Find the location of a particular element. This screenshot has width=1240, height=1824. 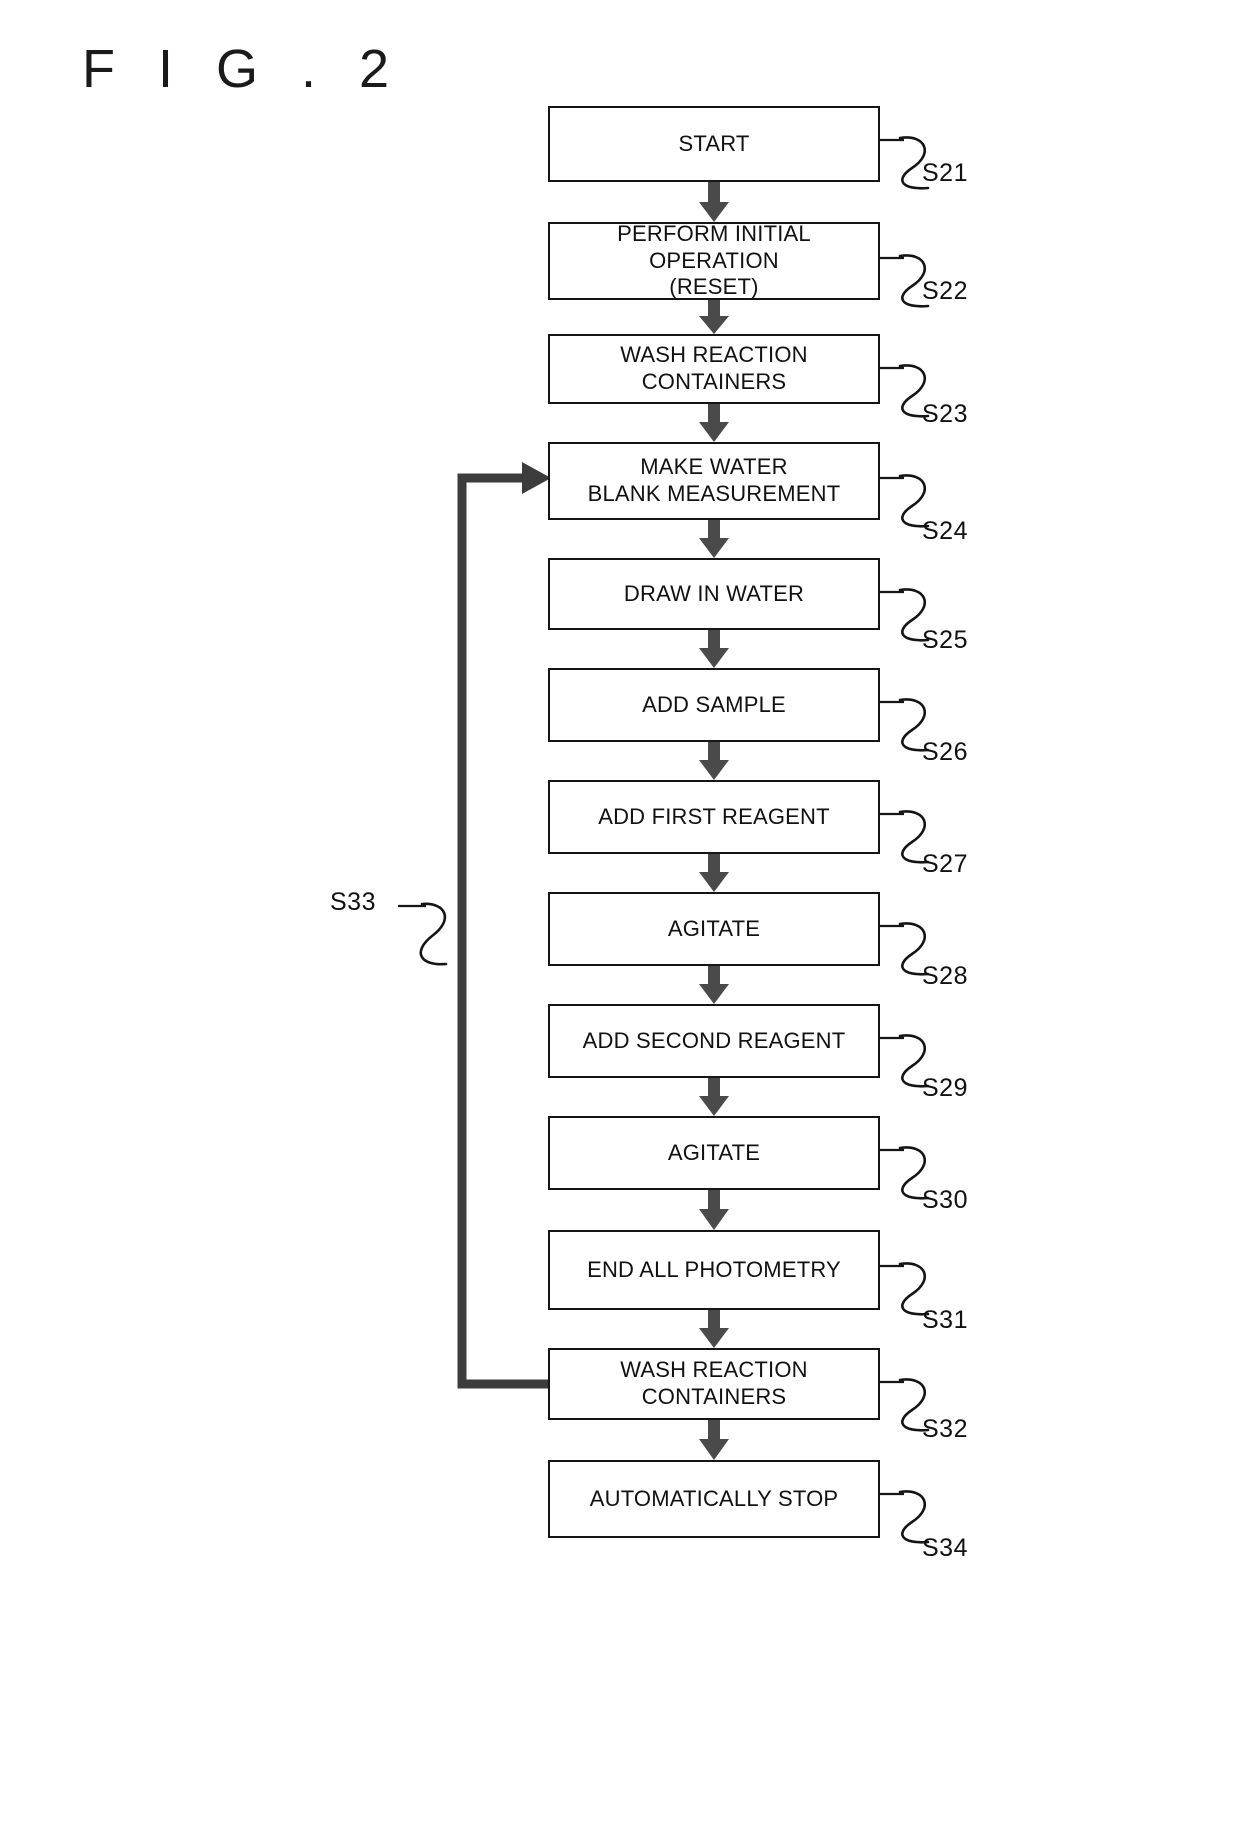

arrow-s24-s25 is located at coordinates (714, 539).